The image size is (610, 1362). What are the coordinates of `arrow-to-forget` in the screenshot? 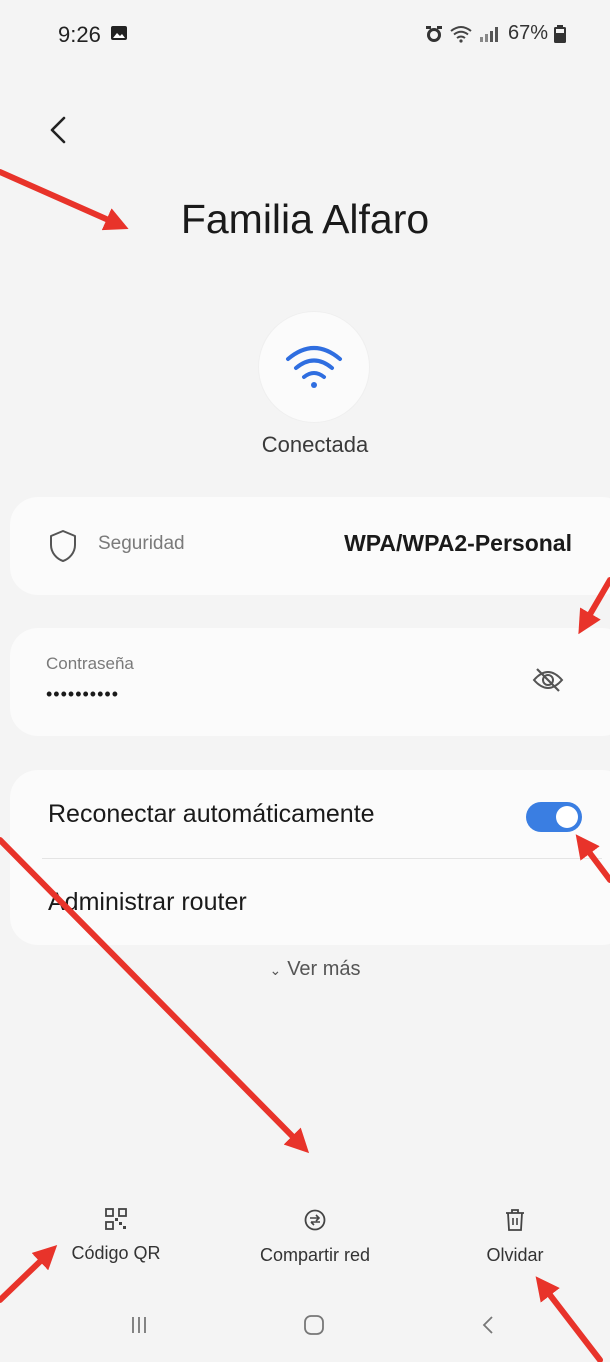 It's located at (569, 1319).